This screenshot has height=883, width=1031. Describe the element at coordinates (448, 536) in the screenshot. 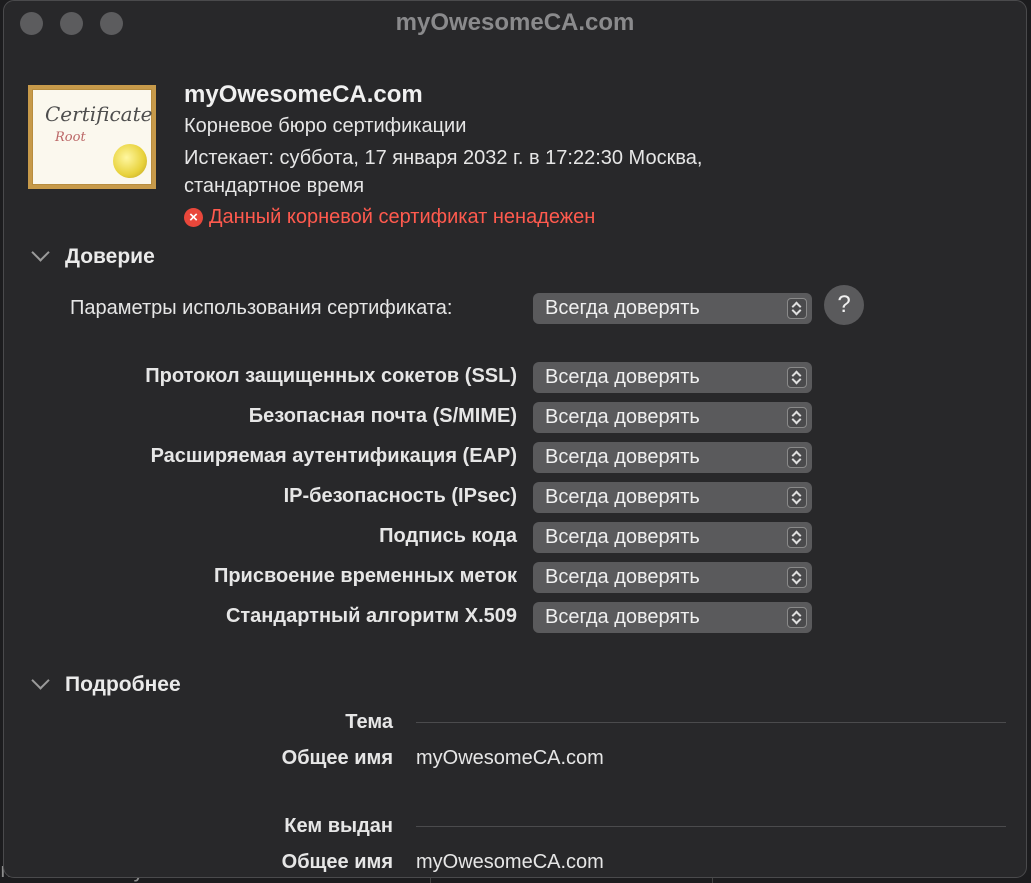

I see `trust-row-label: Подпись кода` at that location.